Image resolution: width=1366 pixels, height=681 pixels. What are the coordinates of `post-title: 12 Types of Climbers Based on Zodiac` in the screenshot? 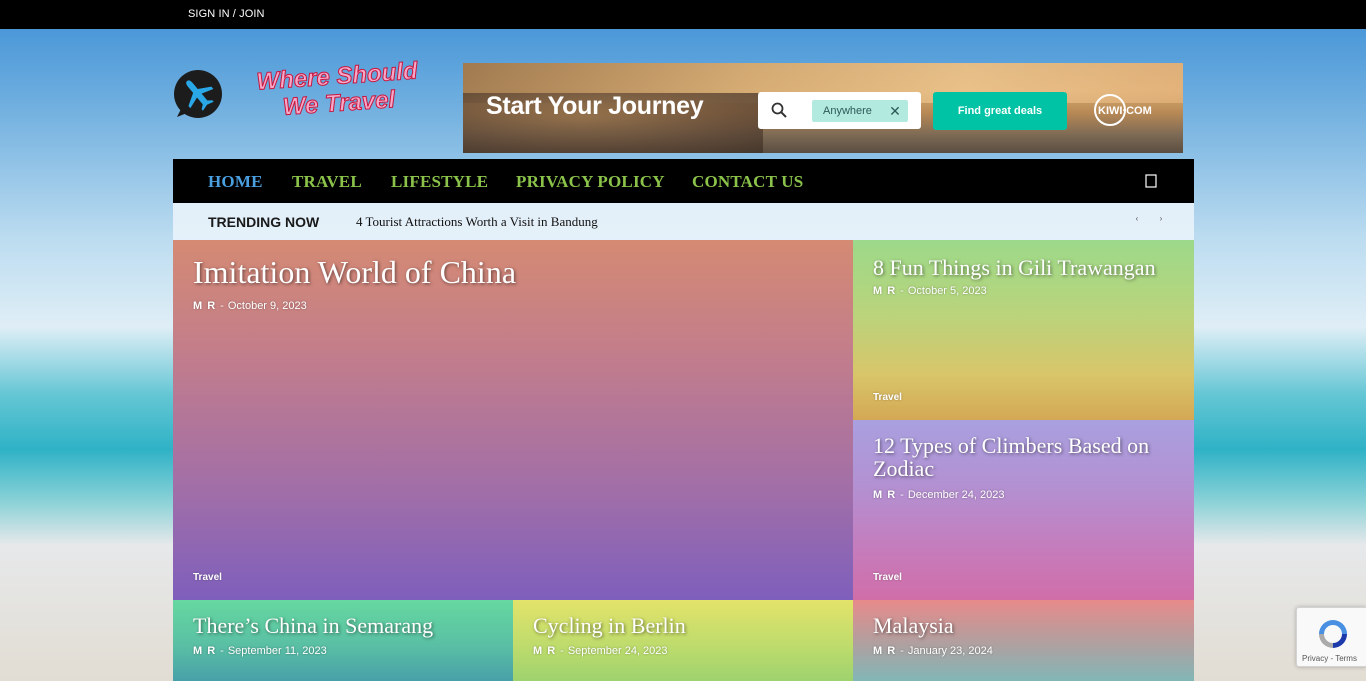 It's located at (1023, 457).